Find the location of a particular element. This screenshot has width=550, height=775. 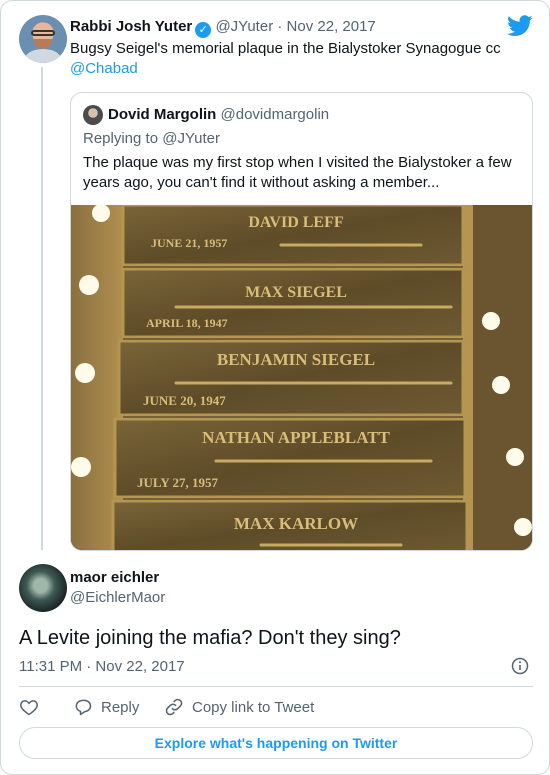

replying-to-label: Replying to @JYuter is located at coordinates (151, 138).